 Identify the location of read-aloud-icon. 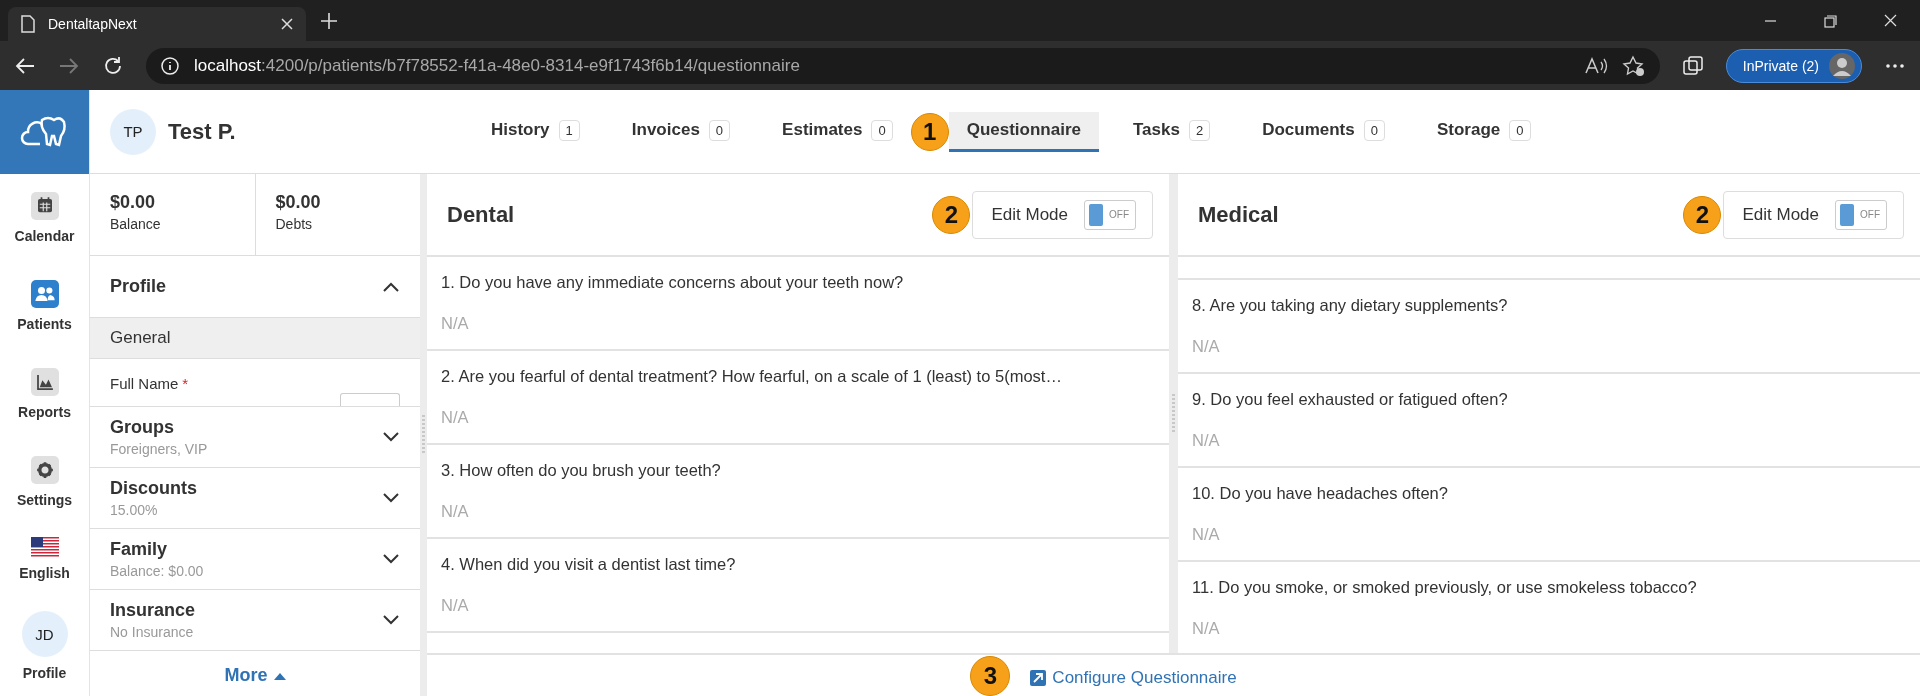
(1595, 65).